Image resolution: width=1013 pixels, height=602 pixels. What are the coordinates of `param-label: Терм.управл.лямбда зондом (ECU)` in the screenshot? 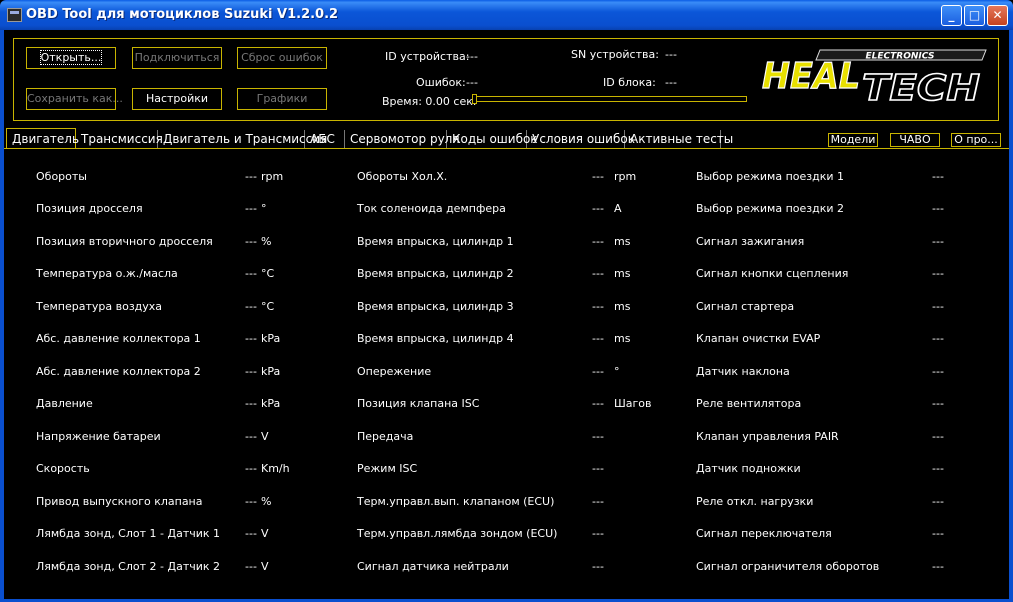 It's located at (457, 533).